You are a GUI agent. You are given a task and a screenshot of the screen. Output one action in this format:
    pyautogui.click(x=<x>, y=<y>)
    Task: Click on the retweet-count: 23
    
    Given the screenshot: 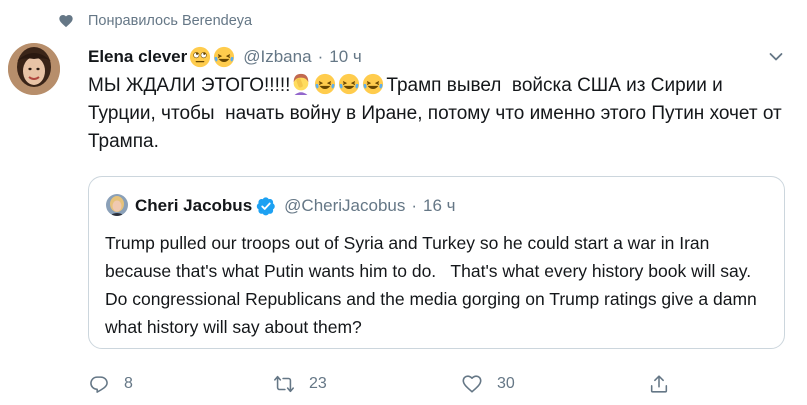 What is the action you would take?
    pyautogui.click(x=318, y=383)
    